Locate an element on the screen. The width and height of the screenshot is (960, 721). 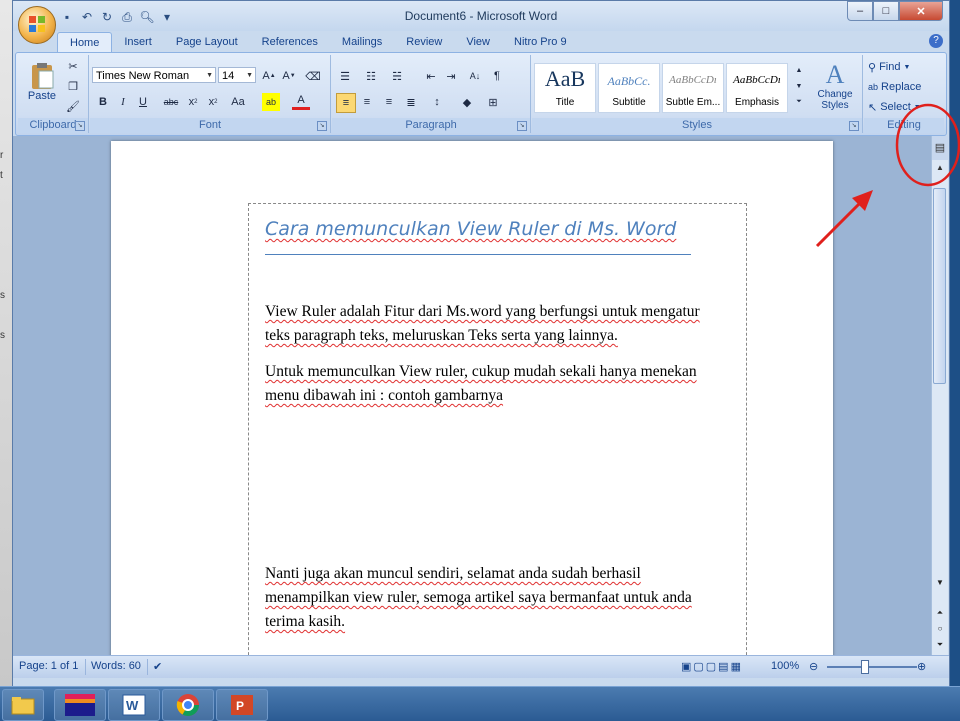
style-subtitle: AaBbCc. Subtitle is located at coordinates (629, 88).